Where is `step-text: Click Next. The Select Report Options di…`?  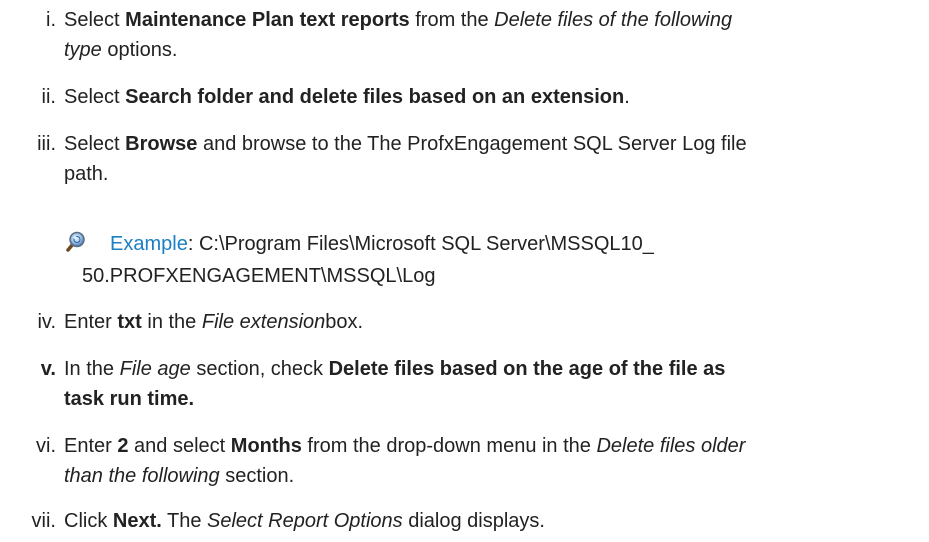 step-text: Click Next. The Select Report Options di… is located at coordinates (494, 521).